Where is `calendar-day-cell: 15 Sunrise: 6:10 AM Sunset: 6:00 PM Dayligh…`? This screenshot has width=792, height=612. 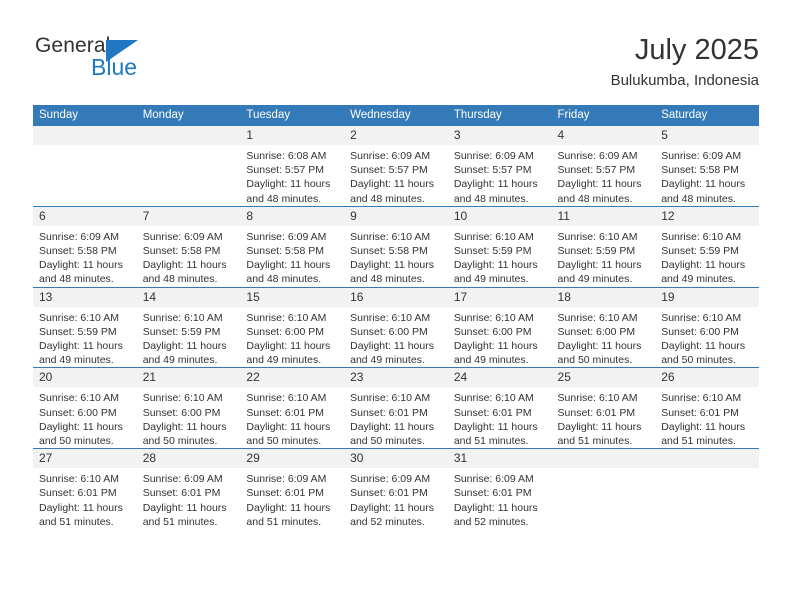
calendar-day-cell: 15 Sunrise: 6:10 AM Sunset: 6:00 PM Dayligh… is located at coordinates (292, 327).